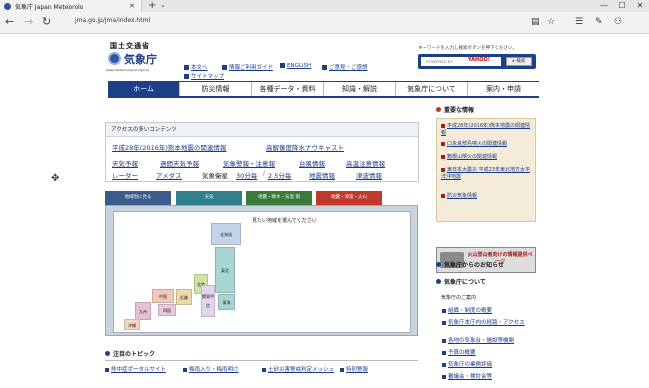 This screenshot has width=649, height=388. I want to click on important-label: 防災気象情報, so click(462, 196).